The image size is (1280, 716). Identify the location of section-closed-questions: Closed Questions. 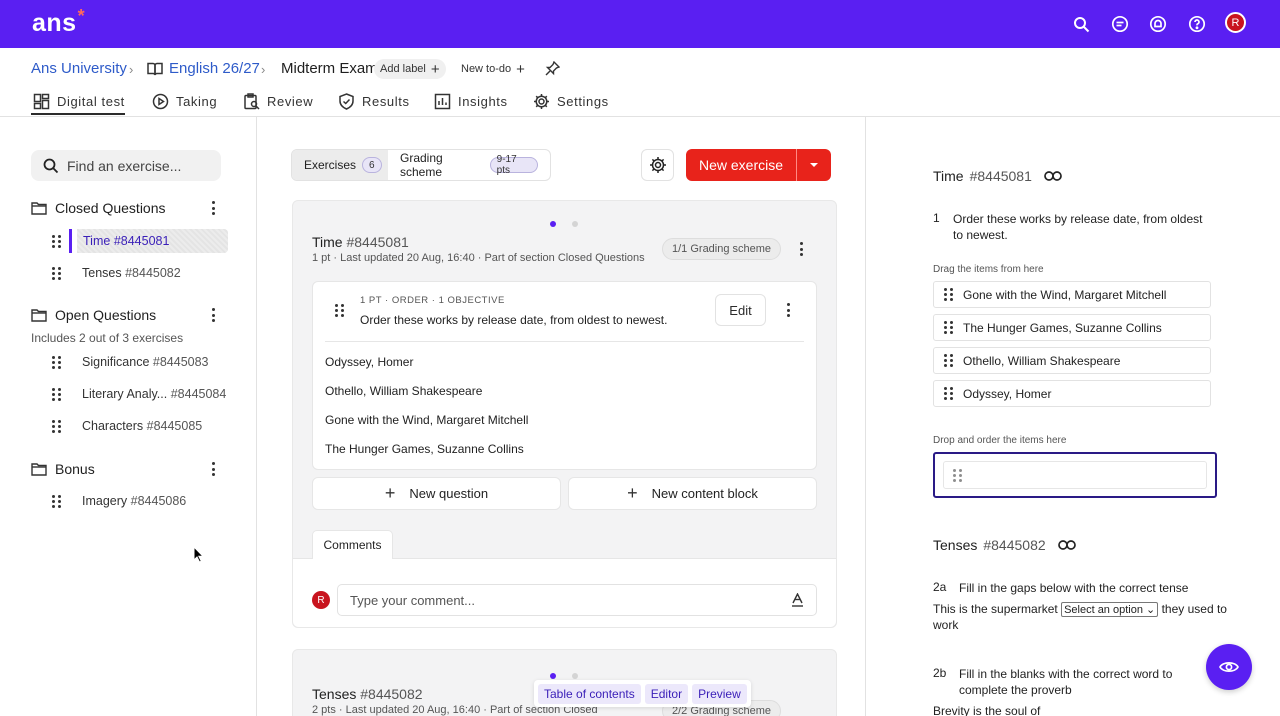
(98, 208).